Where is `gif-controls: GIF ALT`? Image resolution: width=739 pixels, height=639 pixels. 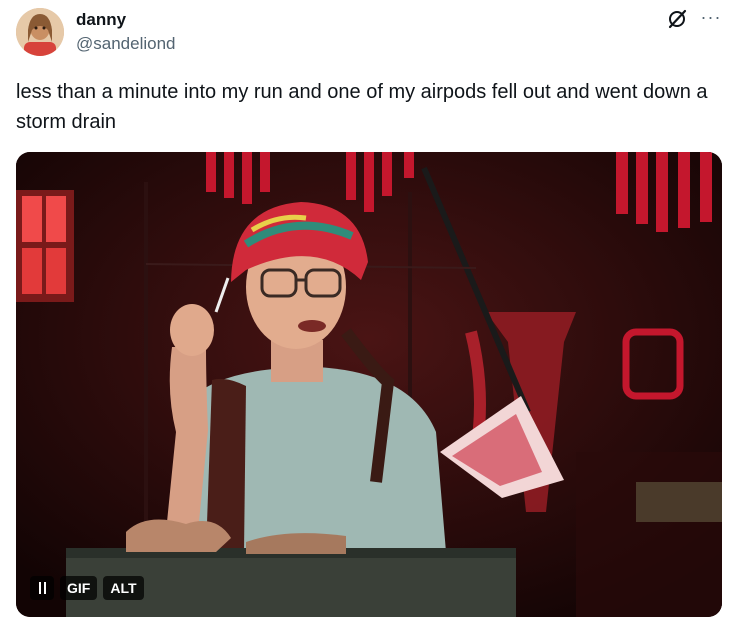 gif-controls: GIF ALT is located at coordinates (87, 588).